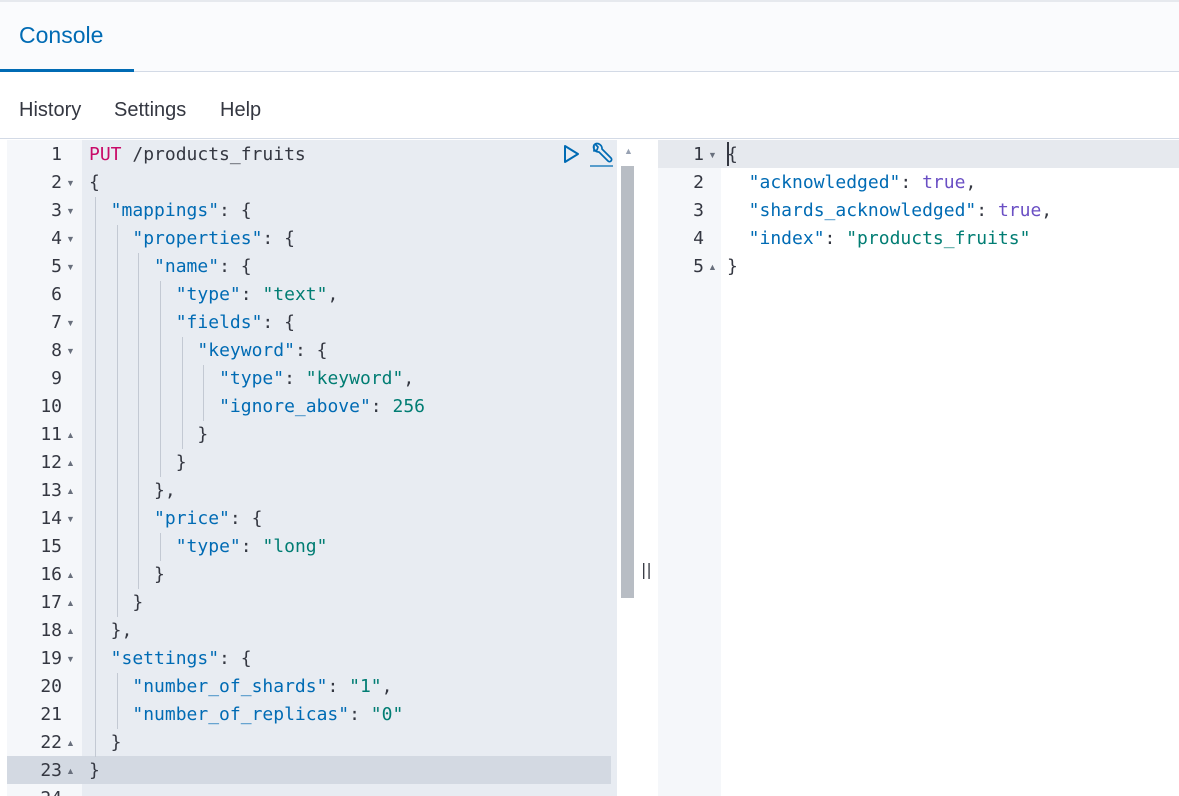 This screenshot has height=796, width=1179. I want to click on line-number: 1, so click(698, 154).